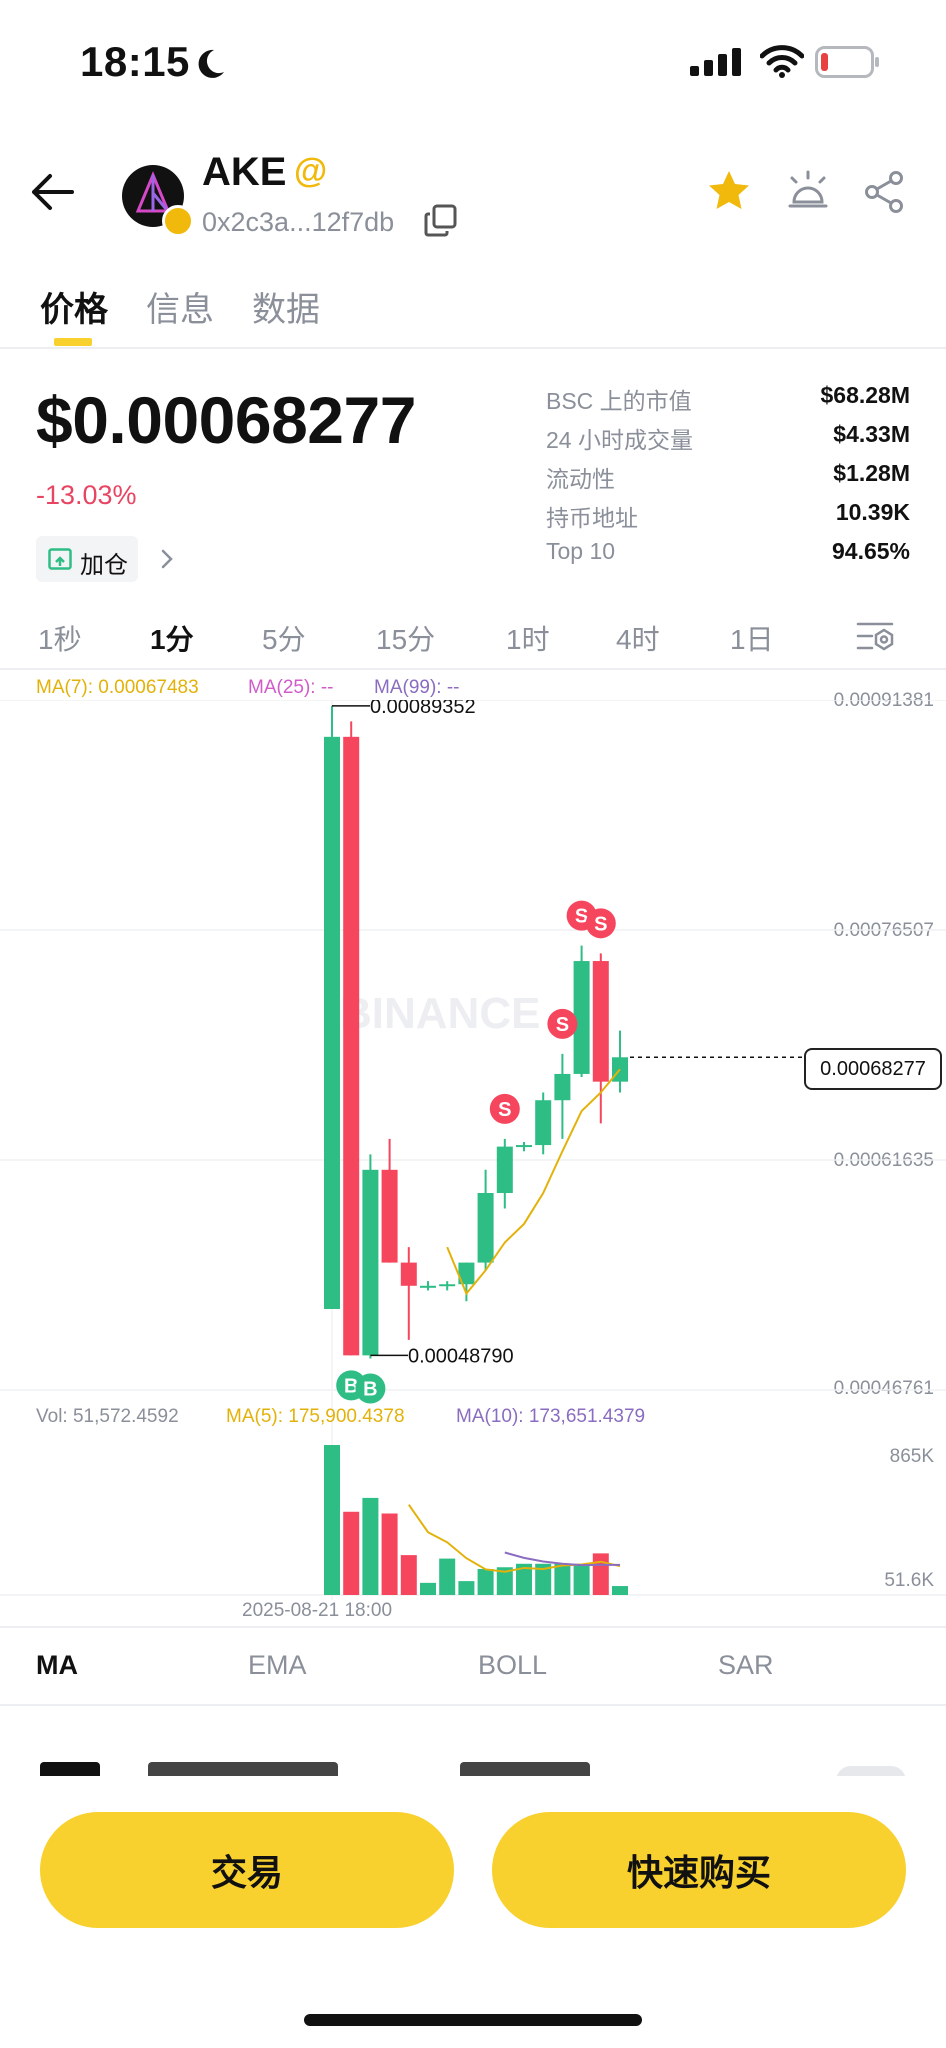  I want to click on quick-buy-button: 快速购买, so click(699, 1870).